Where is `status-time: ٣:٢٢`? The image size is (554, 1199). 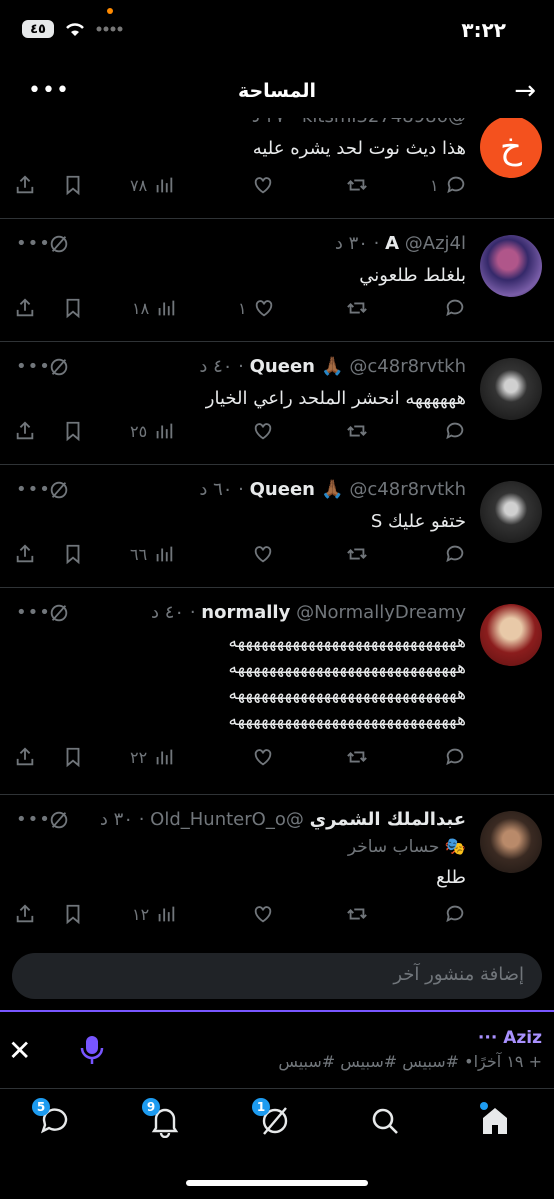
status-time: ٣:٢٢ is located at coordinates (483, 30).